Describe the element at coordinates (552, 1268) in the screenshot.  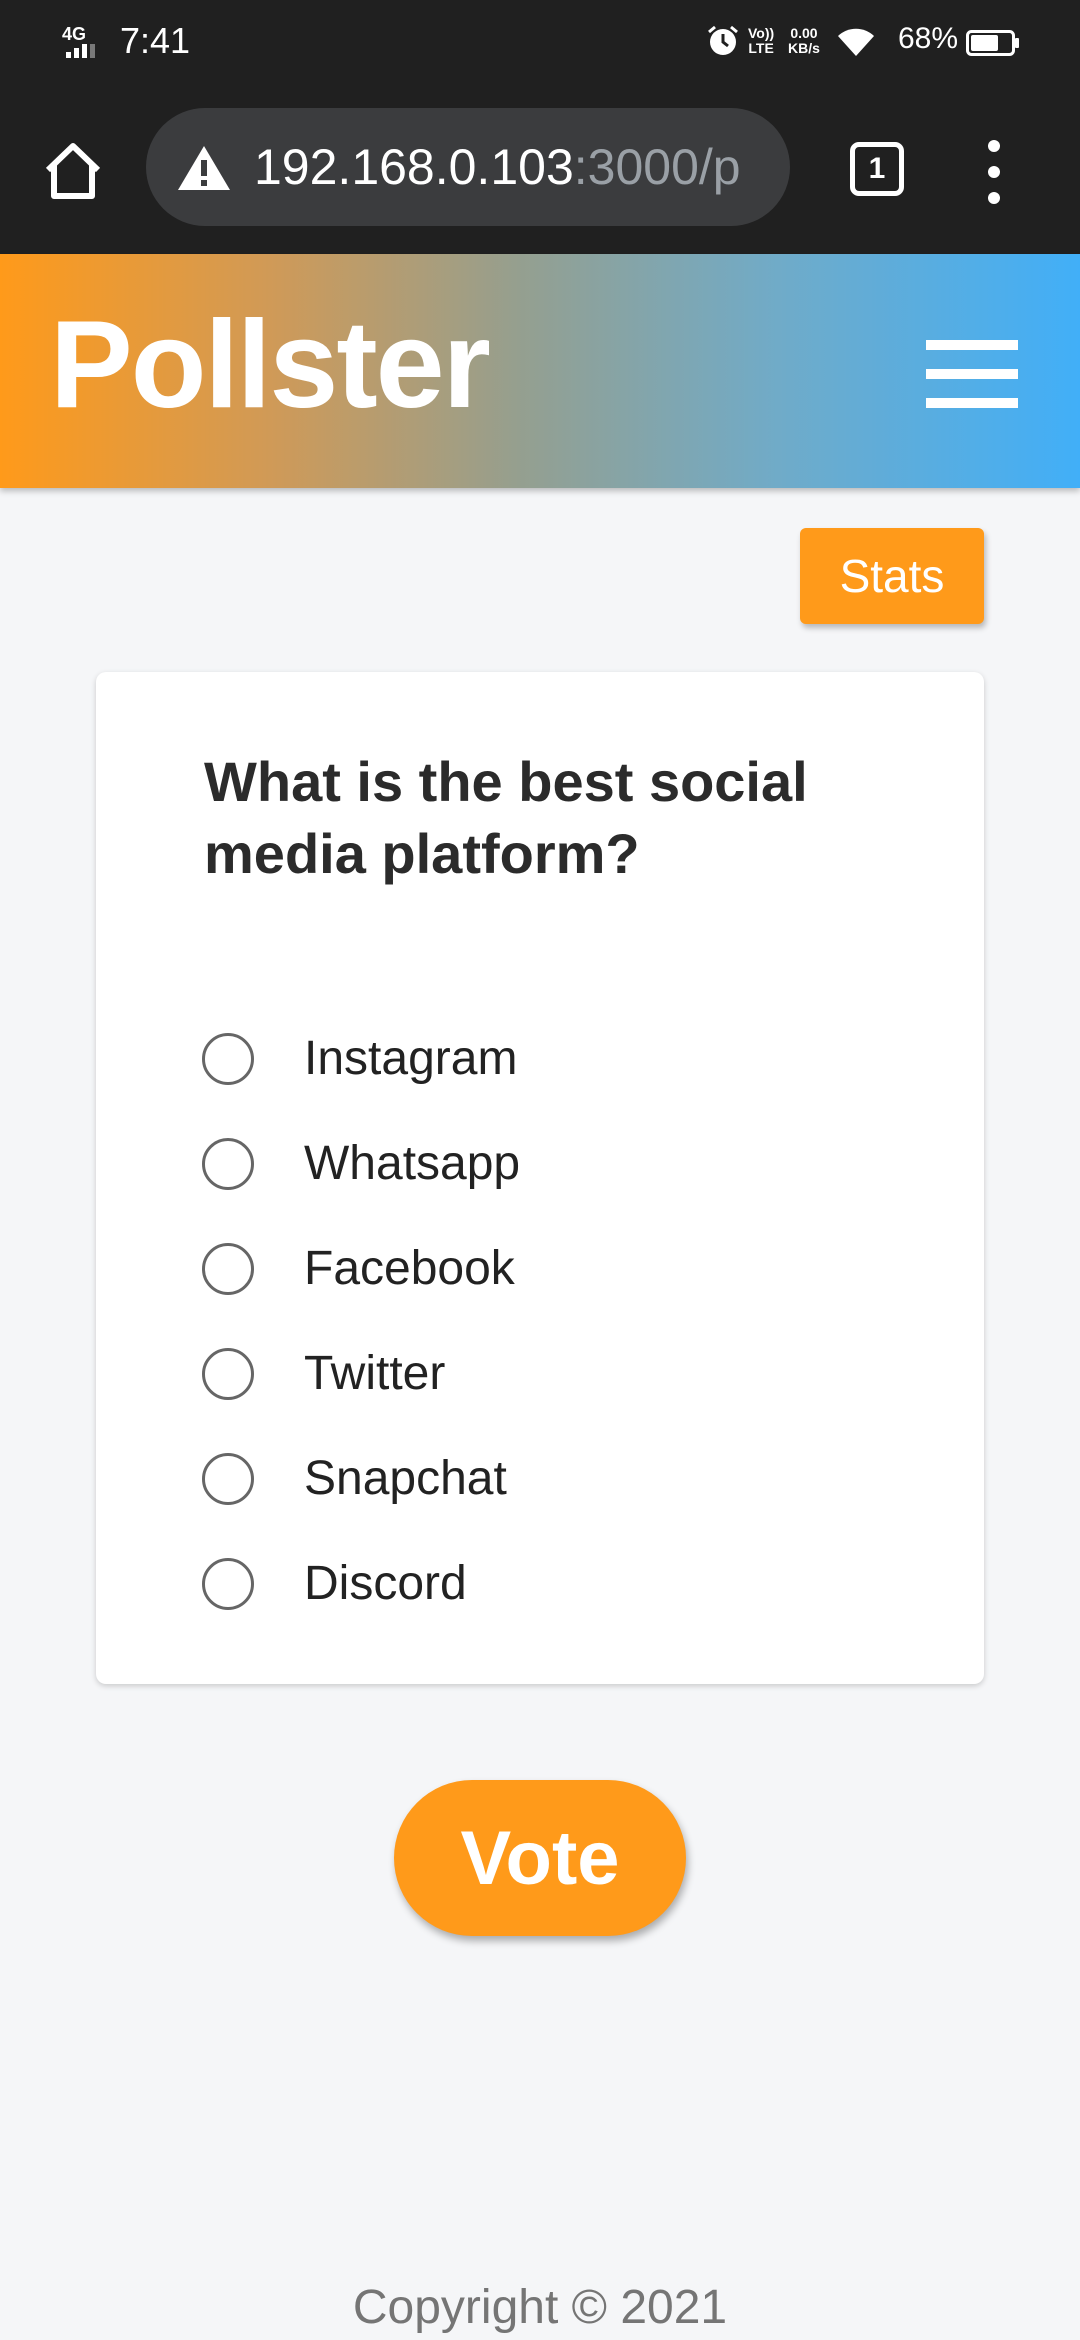
I see `poll-option-facebook: Facebook` at that location.